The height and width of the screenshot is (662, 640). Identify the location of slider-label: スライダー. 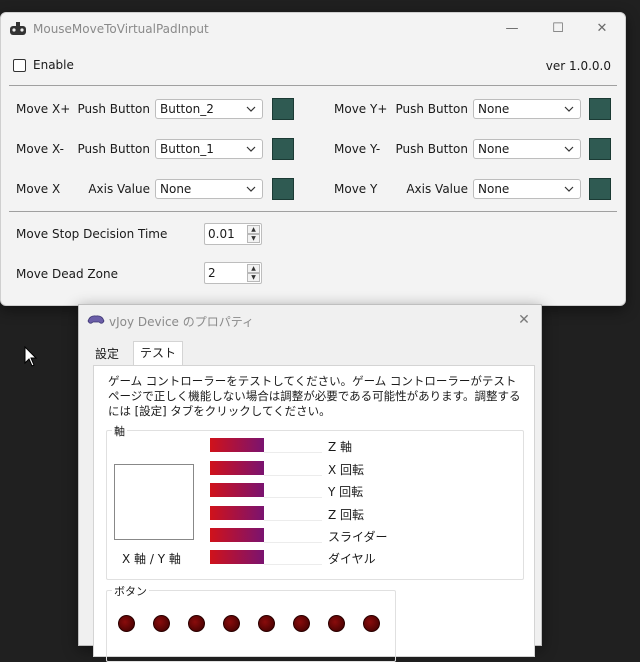
(358, 537).